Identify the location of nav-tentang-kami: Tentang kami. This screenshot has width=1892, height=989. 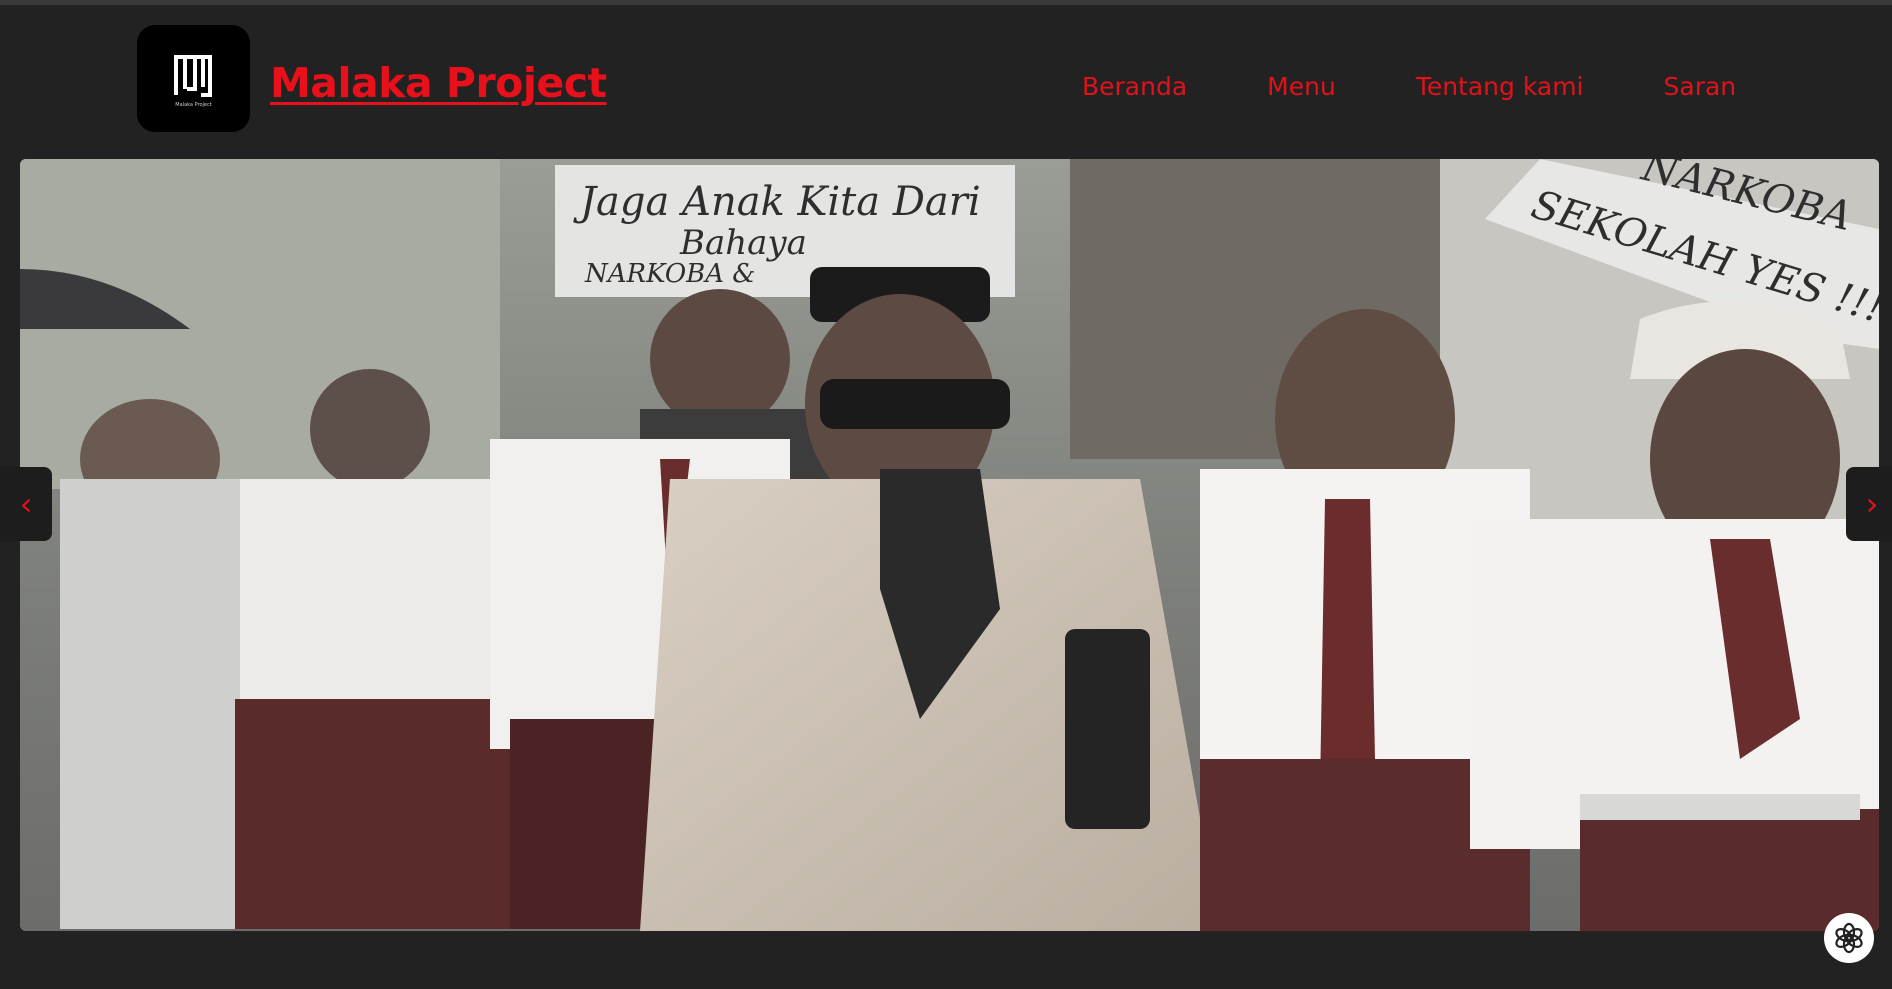
(1500, 86).